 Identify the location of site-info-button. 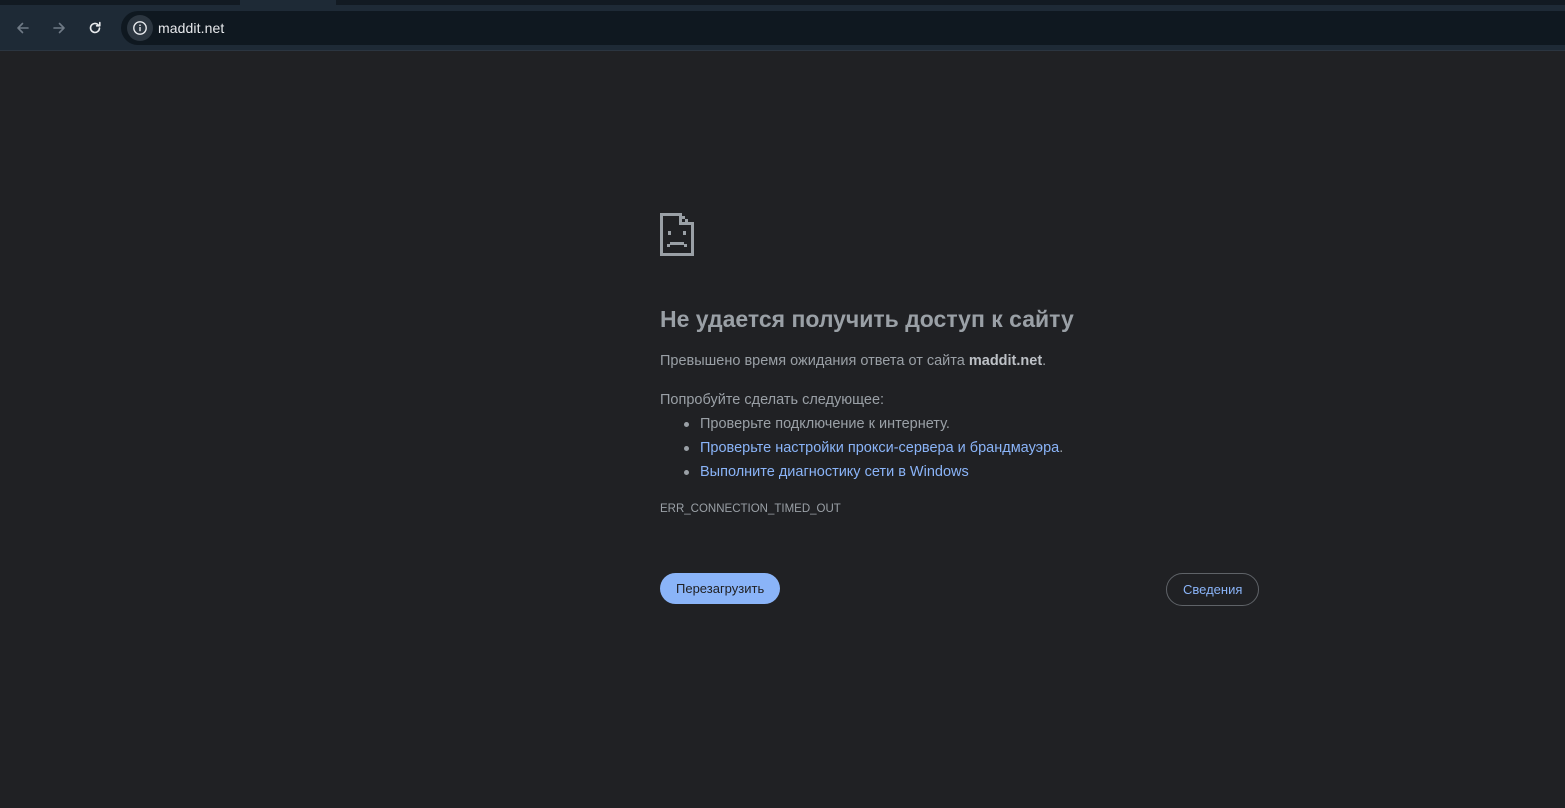
(140, 28).